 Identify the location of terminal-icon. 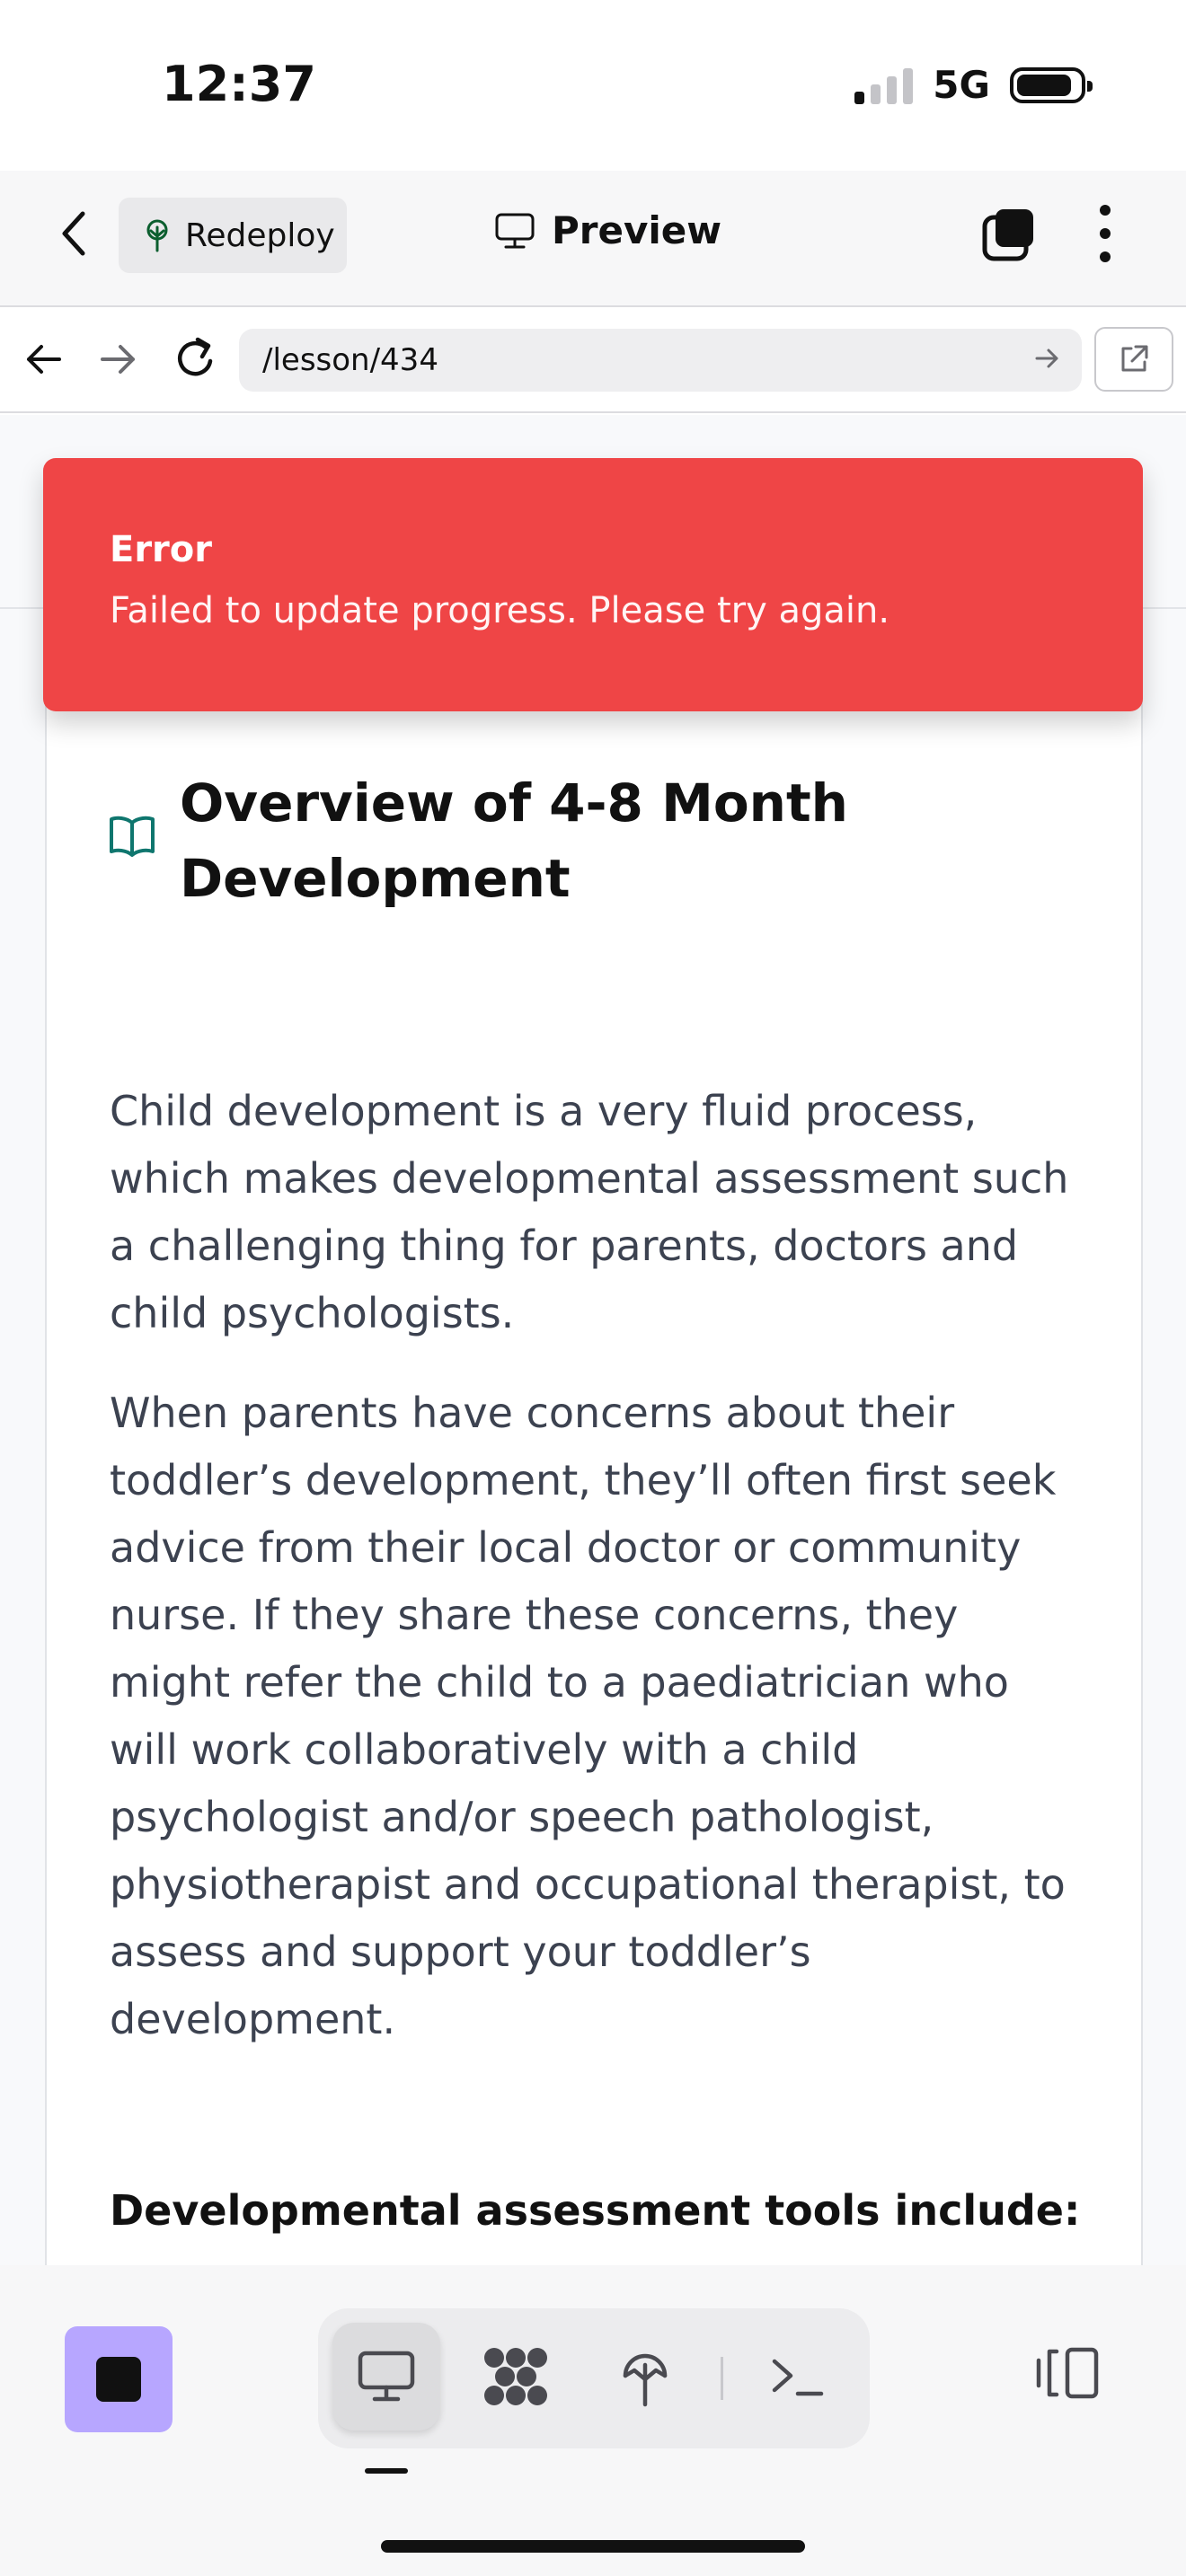
(798, 2377).